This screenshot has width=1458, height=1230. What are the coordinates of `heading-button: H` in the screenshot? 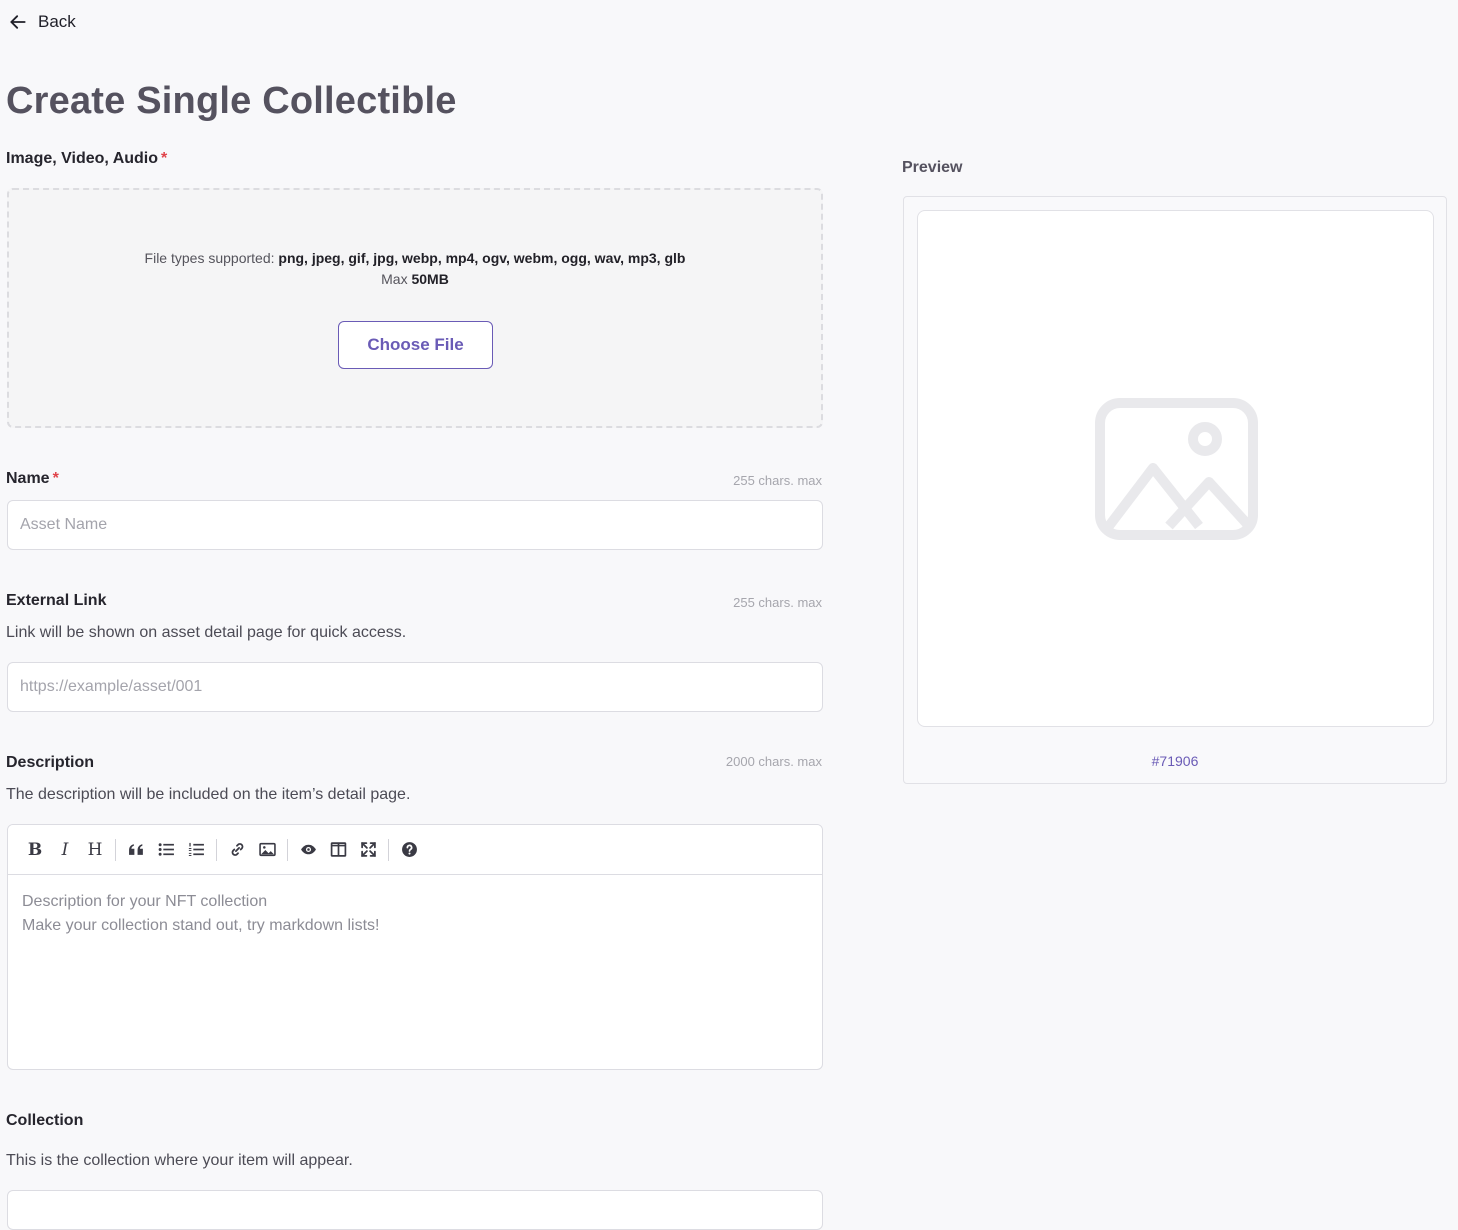 It's located at (95, 850).